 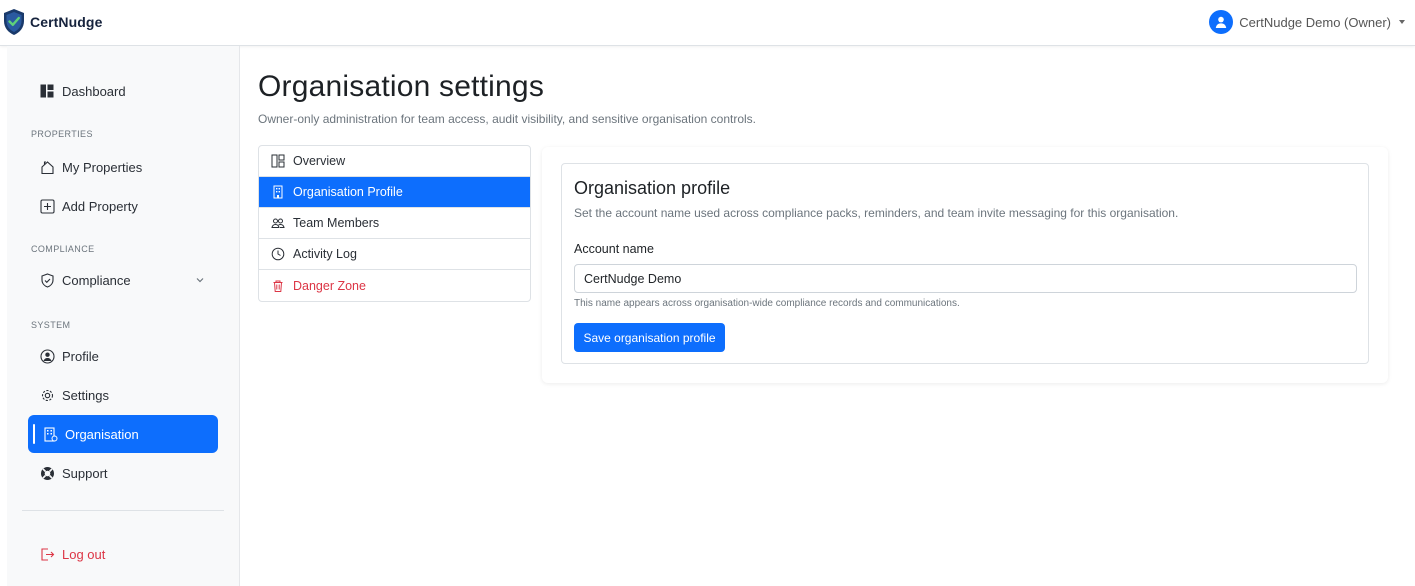 I want to click on tab-label: Activity Log, so click(x=325, y=254).